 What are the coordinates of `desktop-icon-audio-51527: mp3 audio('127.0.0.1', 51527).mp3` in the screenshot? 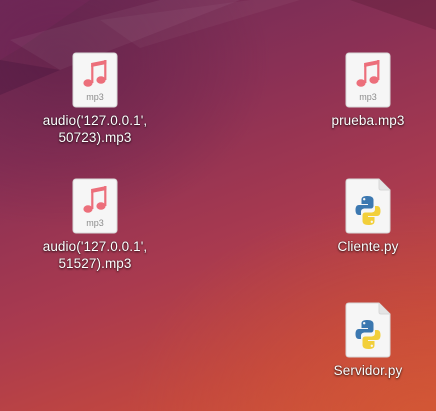 It's located at (95, 225).